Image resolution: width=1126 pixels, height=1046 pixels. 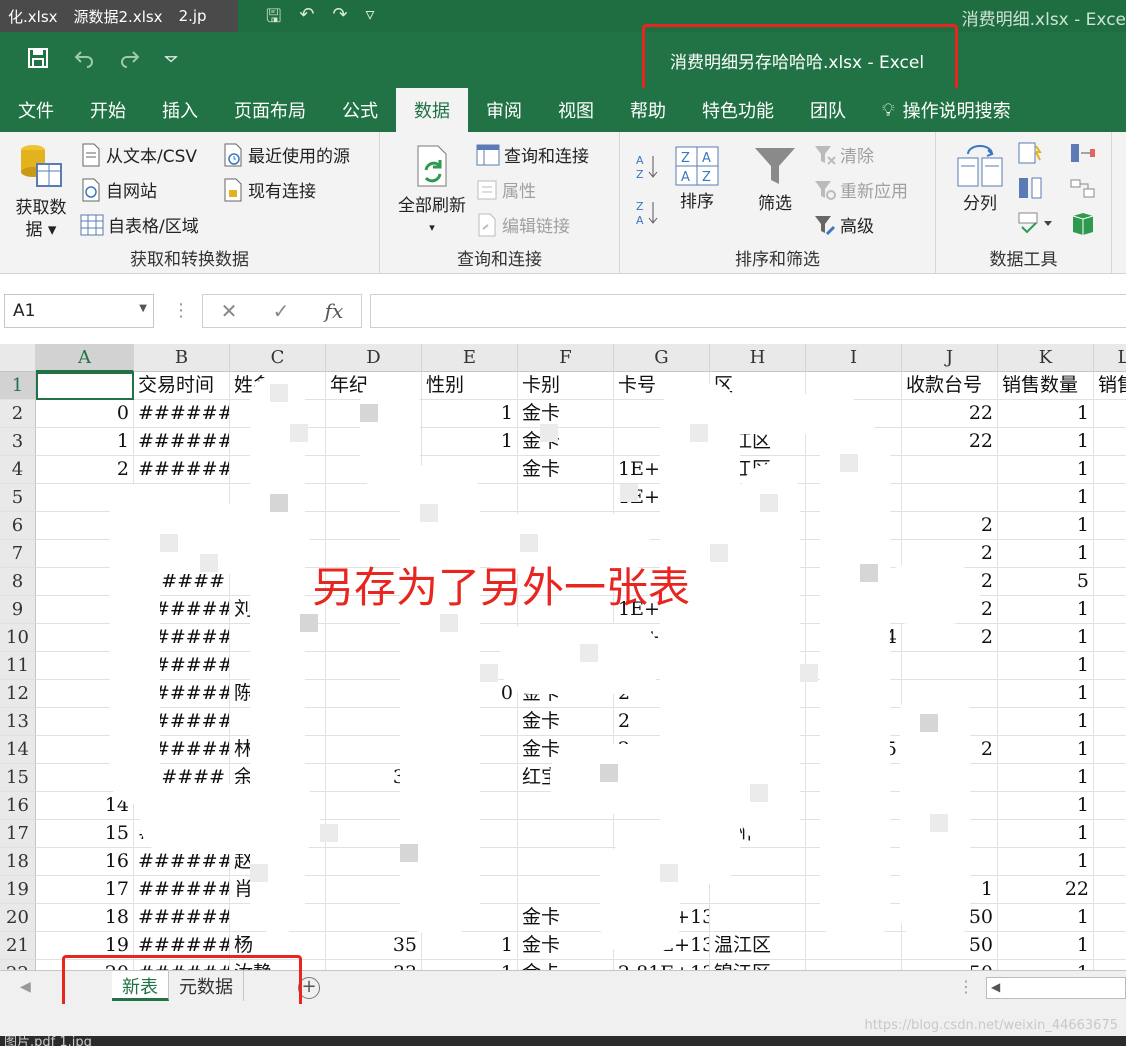 What do you see at coordinates (566, 918) in the screenshot?
I see `cell-f20: 金卡` at bounding box center [566, 918].